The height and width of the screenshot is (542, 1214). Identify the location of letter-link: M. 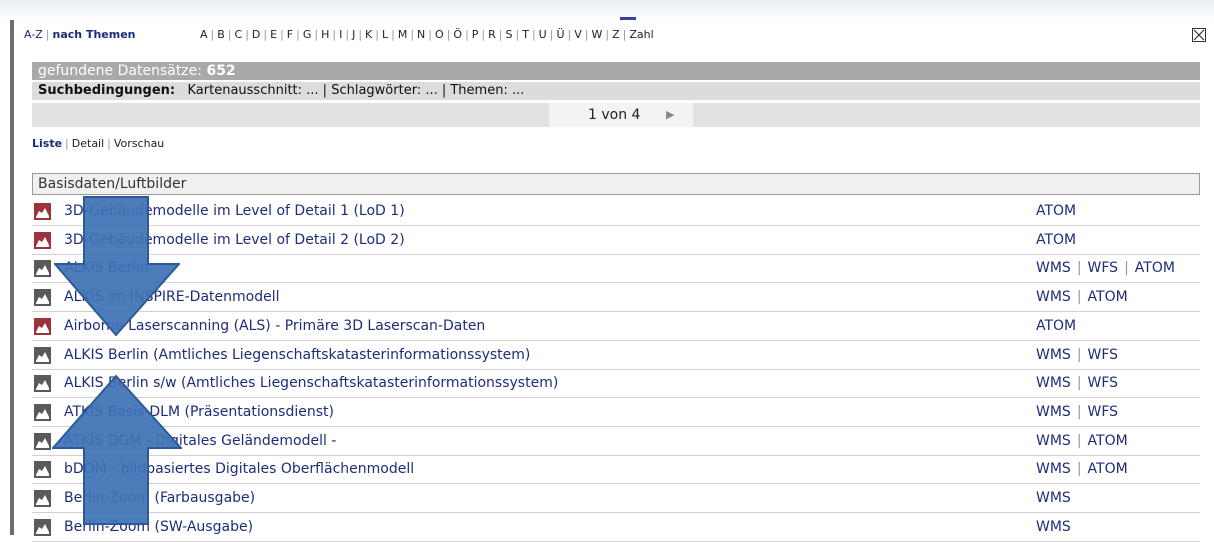
(403, 34).